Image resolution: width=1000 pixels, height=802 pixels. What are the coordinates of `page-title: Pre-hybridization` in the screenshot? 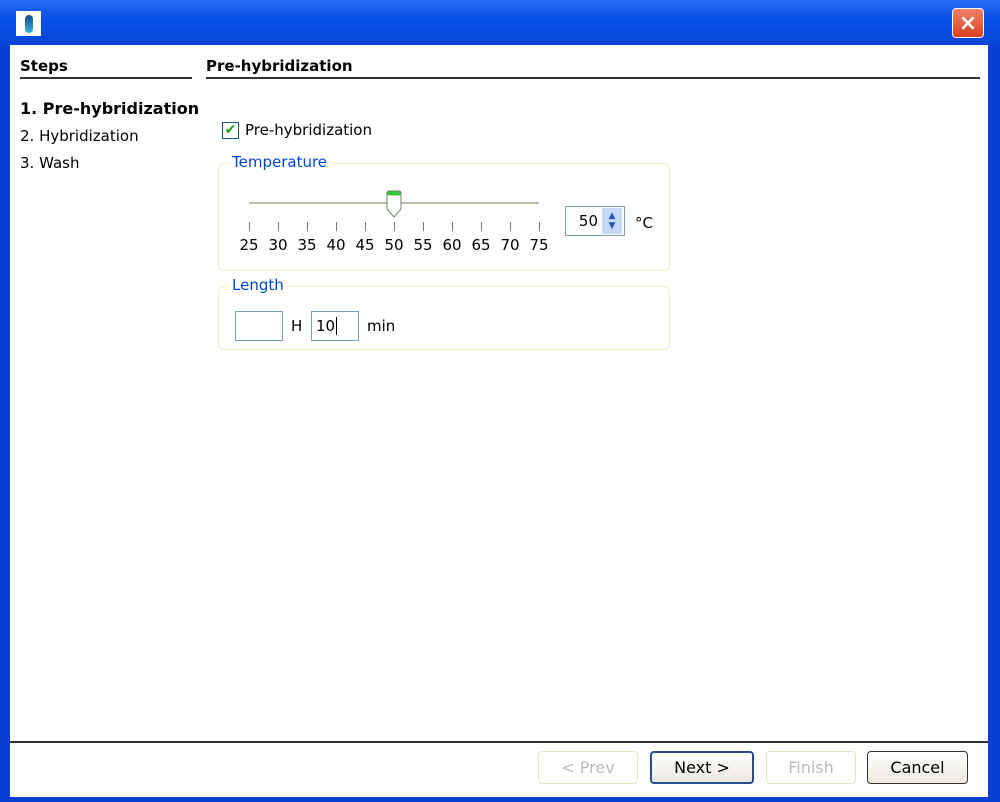 It's located at (279, 66).